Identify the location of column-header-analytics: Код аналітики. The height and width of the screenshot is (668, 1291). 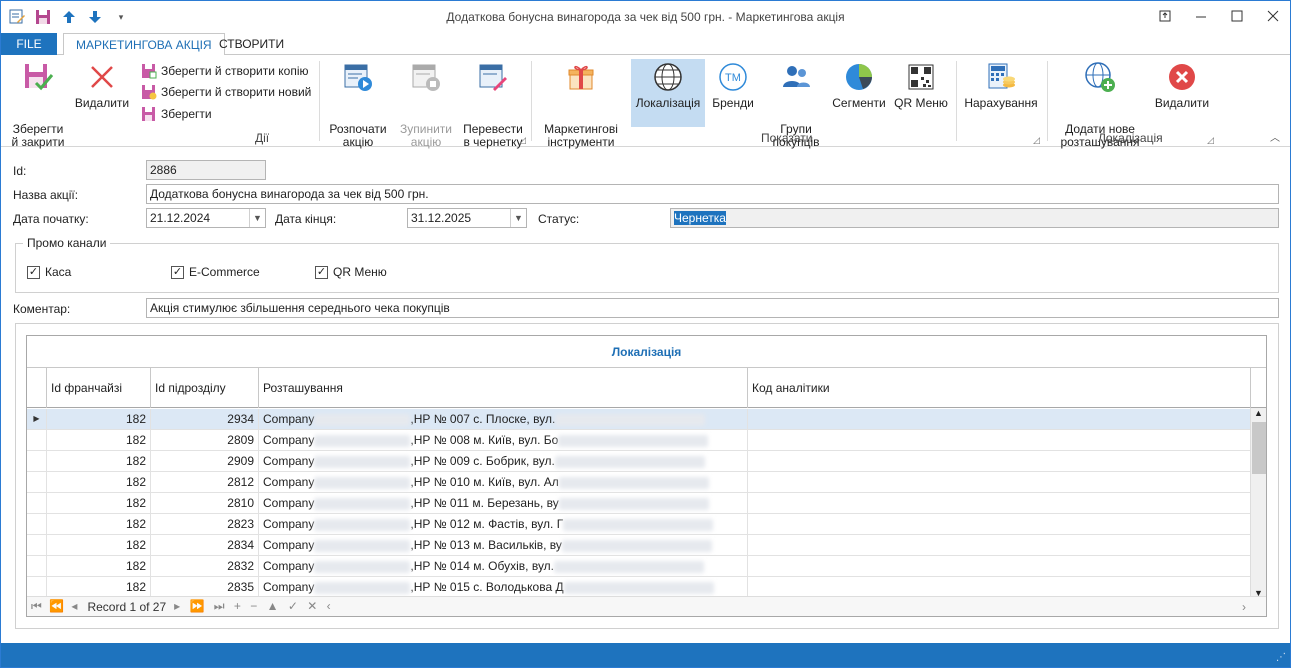
(999, 388).